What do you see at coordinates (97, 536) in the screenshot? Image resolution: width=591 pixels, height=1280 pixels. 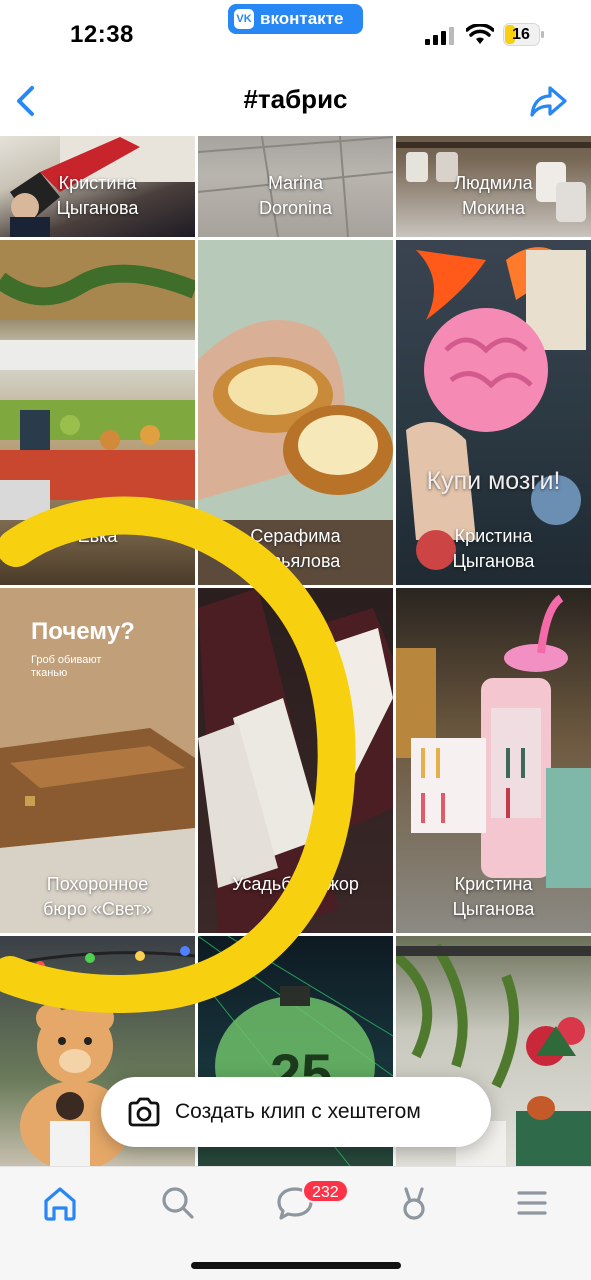 I see `tile-author: Евка` at bounding box center [97, 536].